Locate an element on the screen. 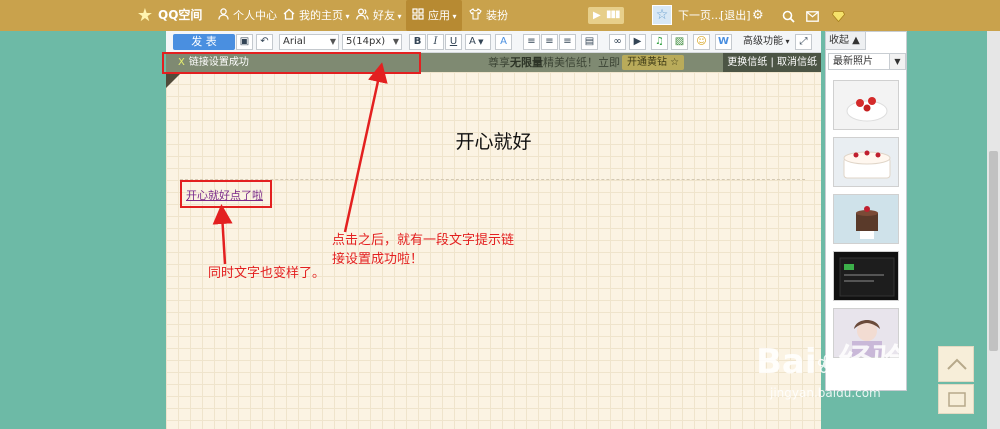 Image resolution: width=1000 pixels, height=429 pixels. scrollbar-thumb is located at coordinates (993, 251).